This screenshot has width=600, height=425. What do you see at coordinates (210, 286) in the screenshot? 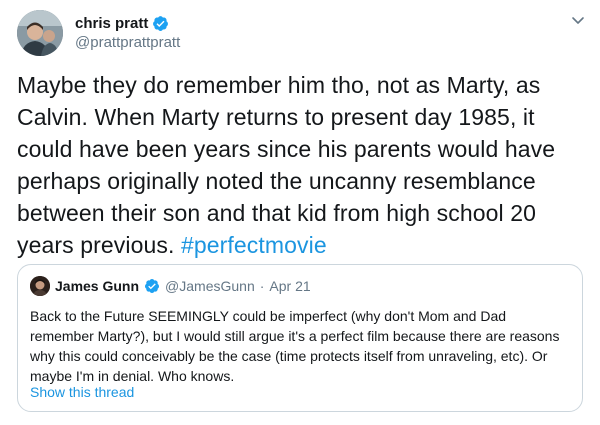
I see `quoted-handle: @JamesGunn` at bounding box center [210, 286].